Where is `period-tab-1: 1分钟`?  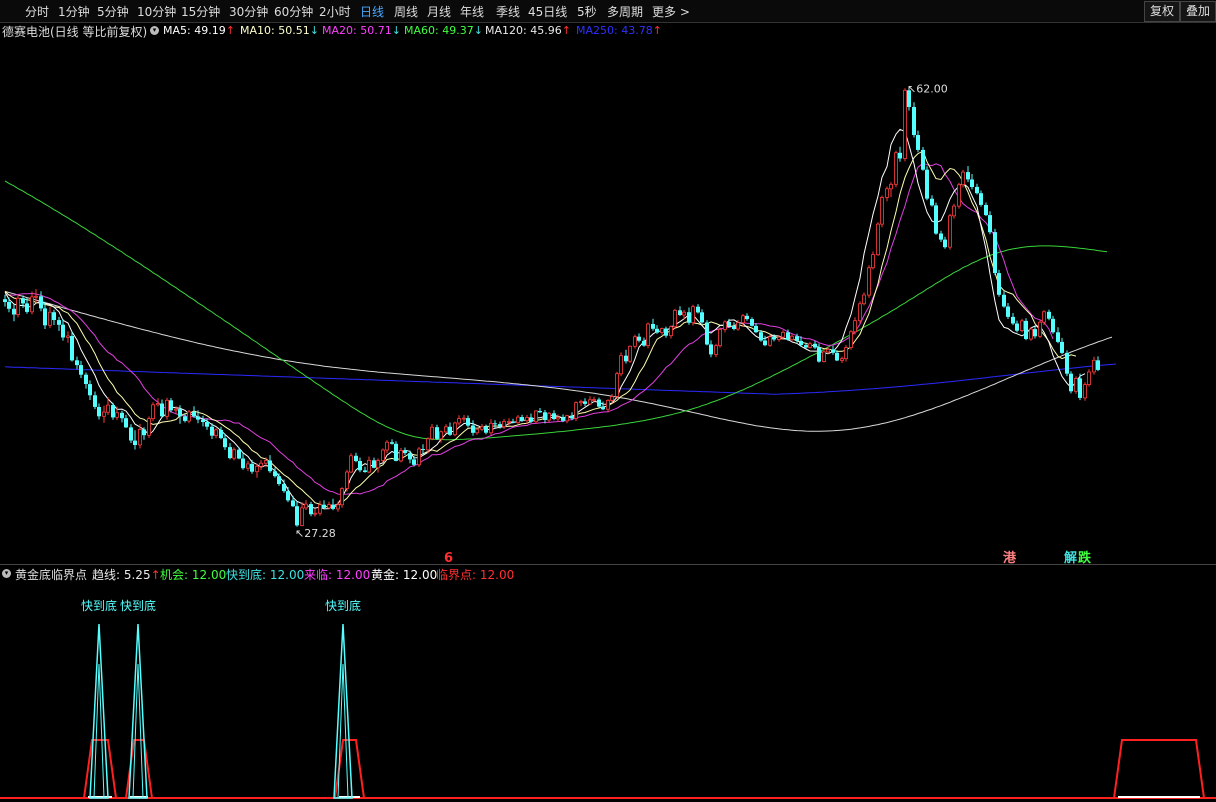 period-tab-1: 1分钟 is located at coordinates (74, 11).